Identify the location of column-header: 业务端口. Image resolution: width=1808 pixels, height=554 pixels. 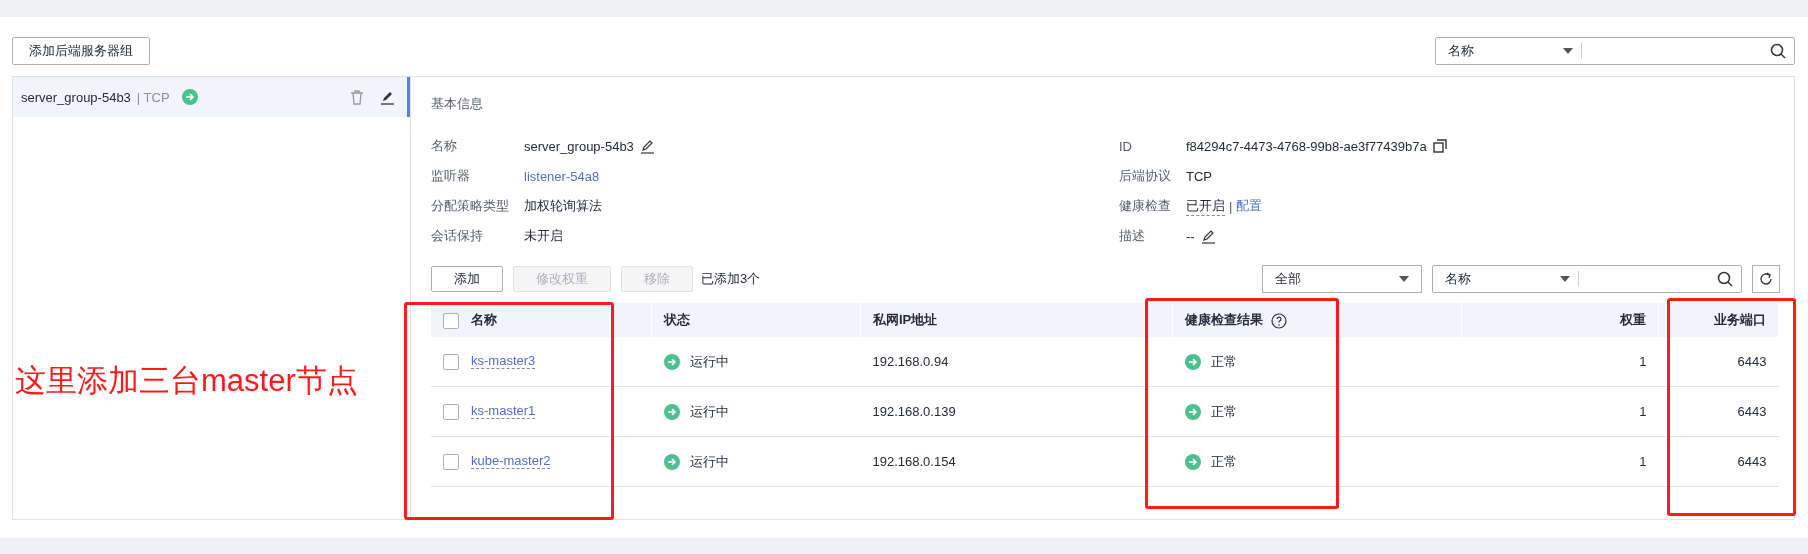
(1718, 320).